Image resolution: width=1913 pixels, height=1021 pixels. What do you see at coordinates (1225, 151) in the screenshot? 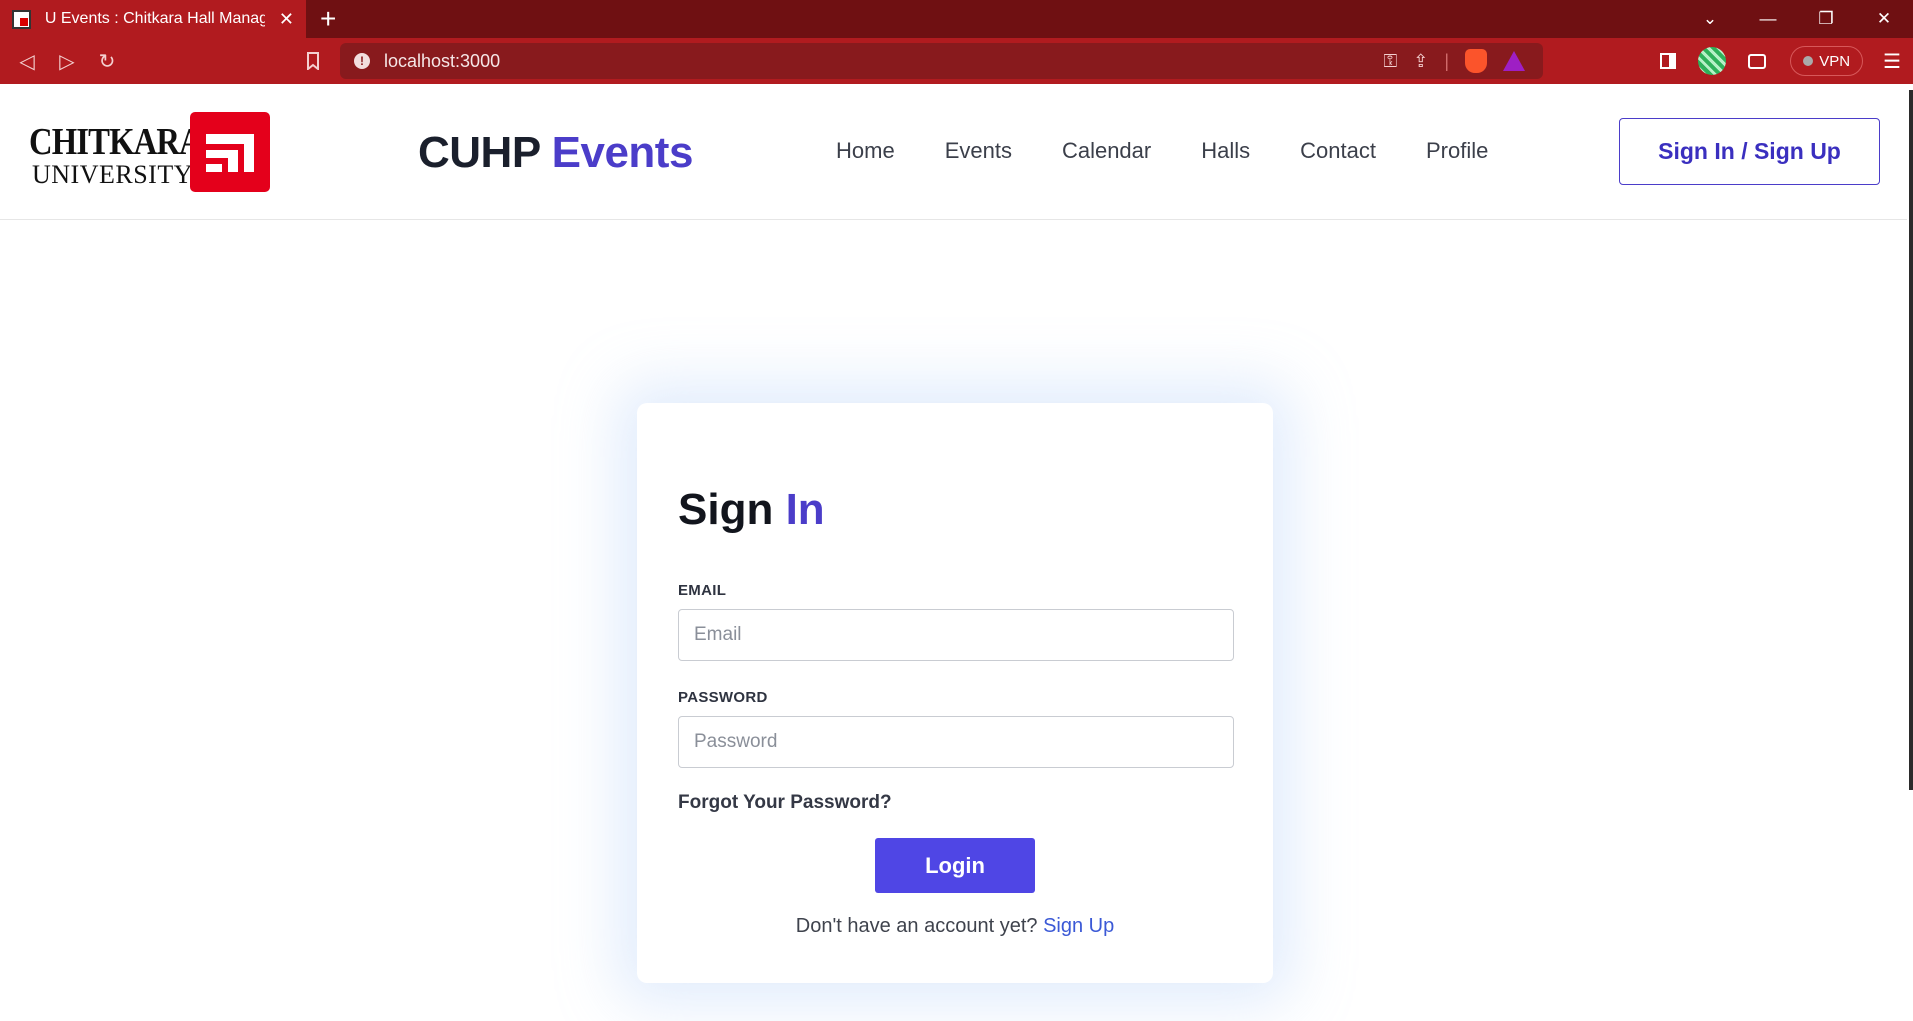
I see `nav-halls: Halls` at bounding box center [1225, 151].